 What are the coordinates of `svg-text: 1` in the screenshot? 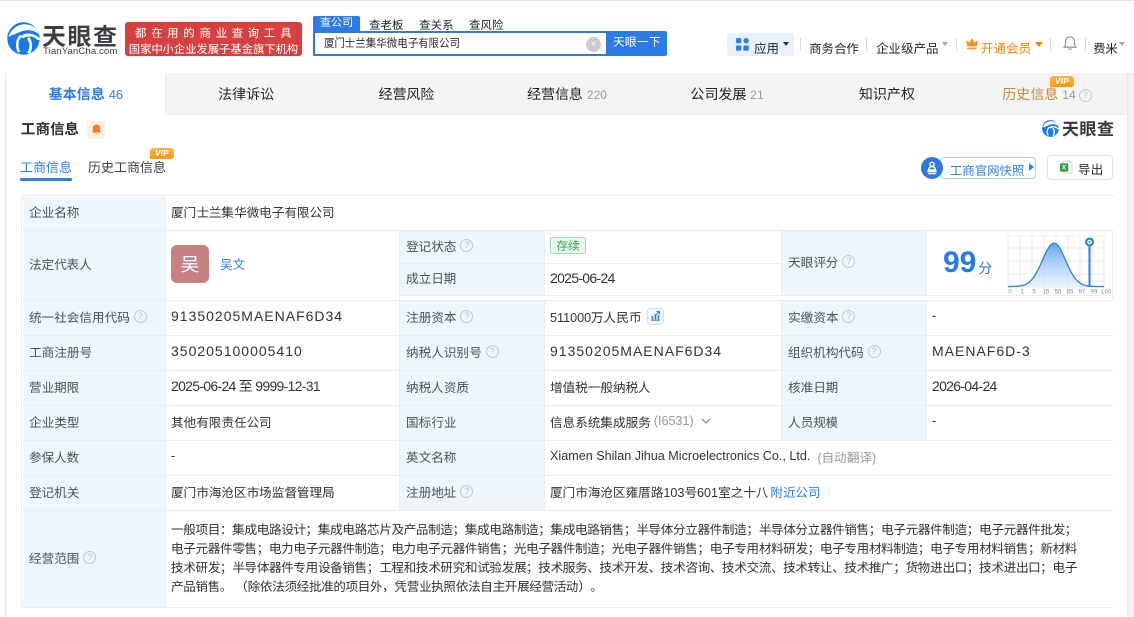 It's located at (1022, 293).